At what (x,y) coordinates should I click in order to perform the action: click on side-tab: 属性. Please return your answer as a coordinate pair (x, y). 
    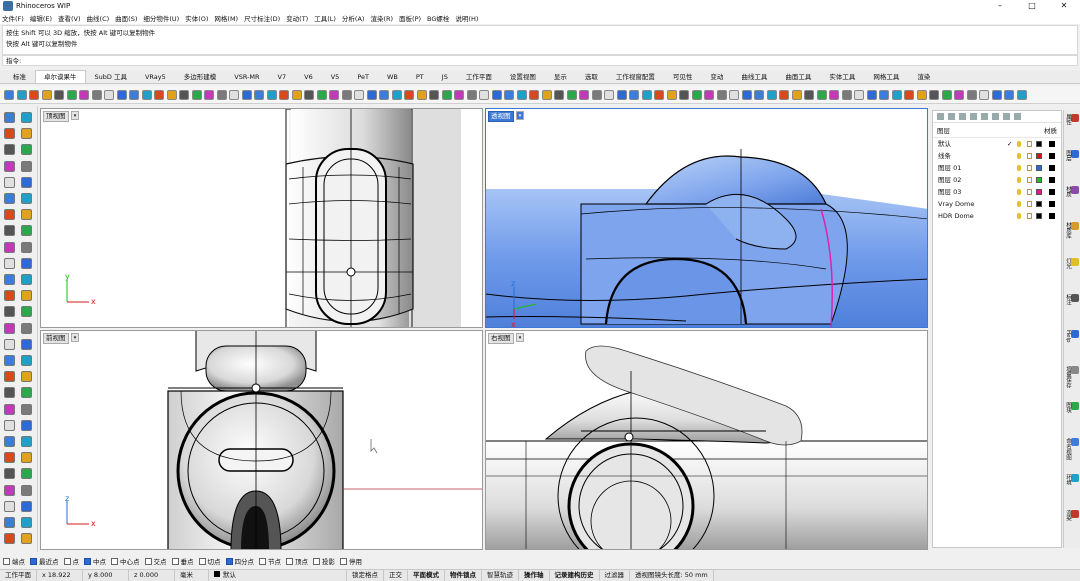
    Looking at the image, I should click on (1072, 119).